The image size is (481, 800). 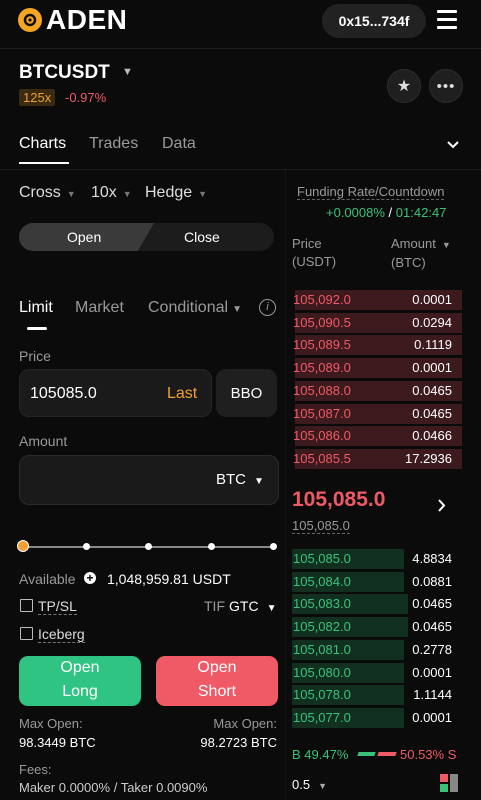 I want to click on bid-row: 105,077.0 0.0001, so click(x=377, y=717).